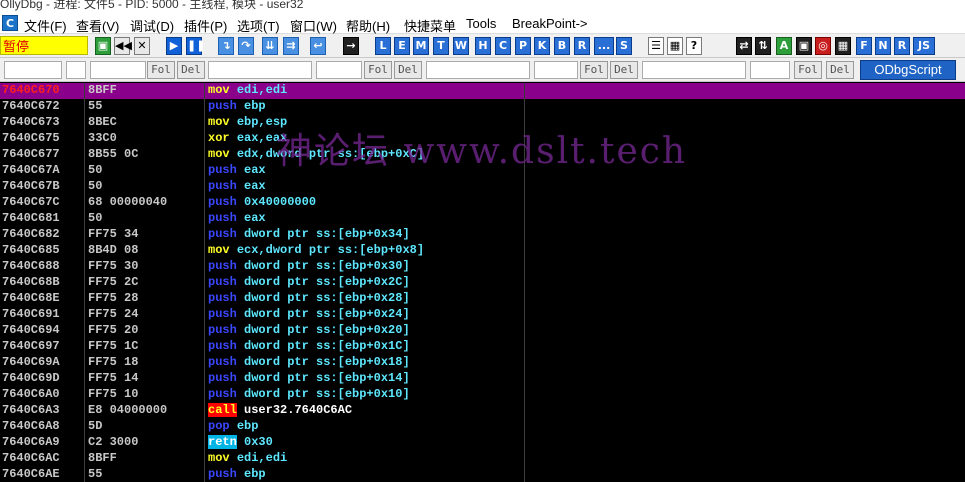 The image size is (965, 482). I want to click on rewind-icon: ◀◀, so click(123, 46).